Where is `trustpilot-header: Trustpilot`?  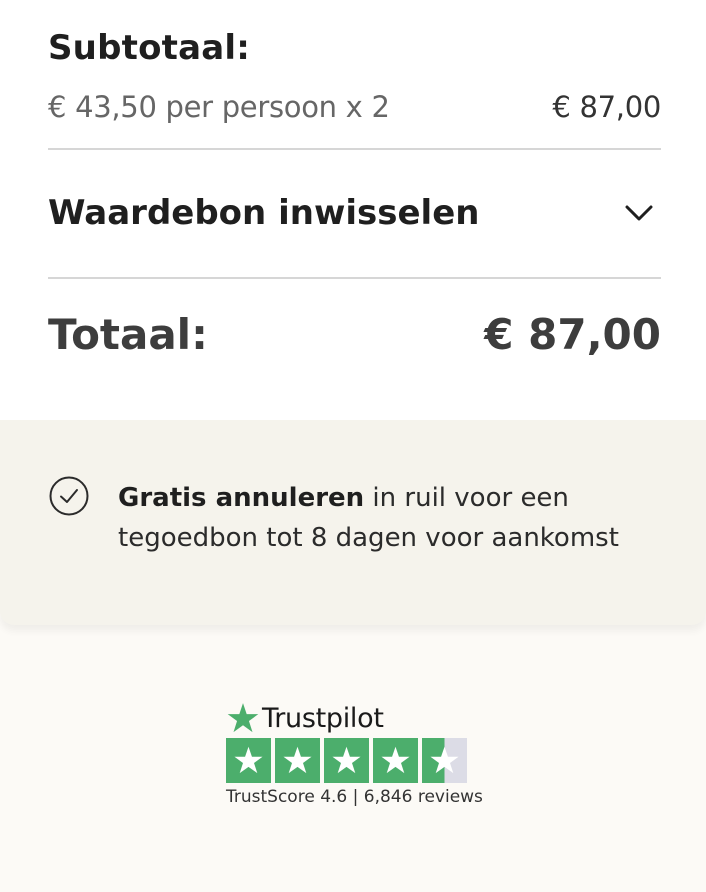
trustpilot-header: Trustpilot is located at coordinates (361, 718).